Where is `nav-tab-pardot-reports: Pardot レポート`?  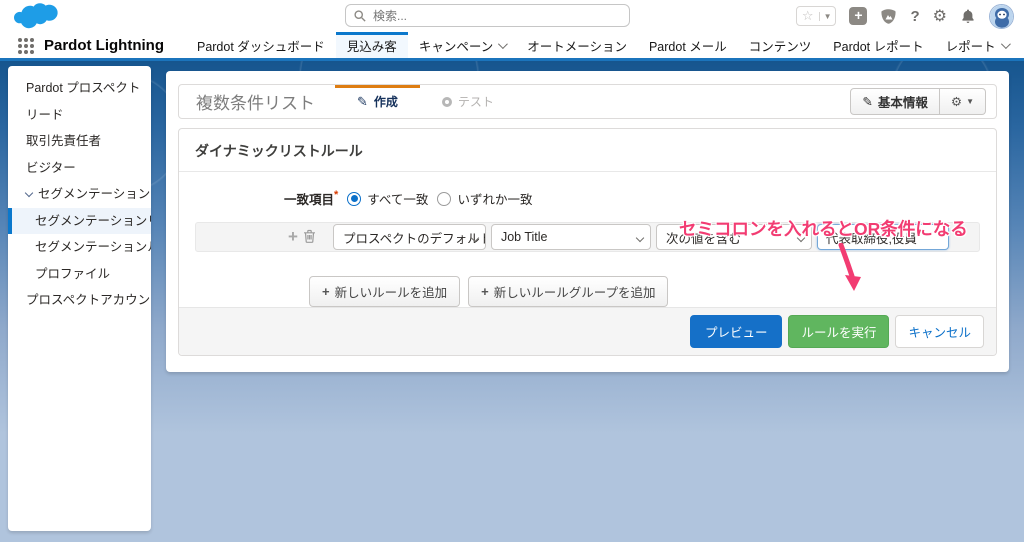
nav-tab-pardot-reports: Pardot レポート is located at coordinates (878, 45).